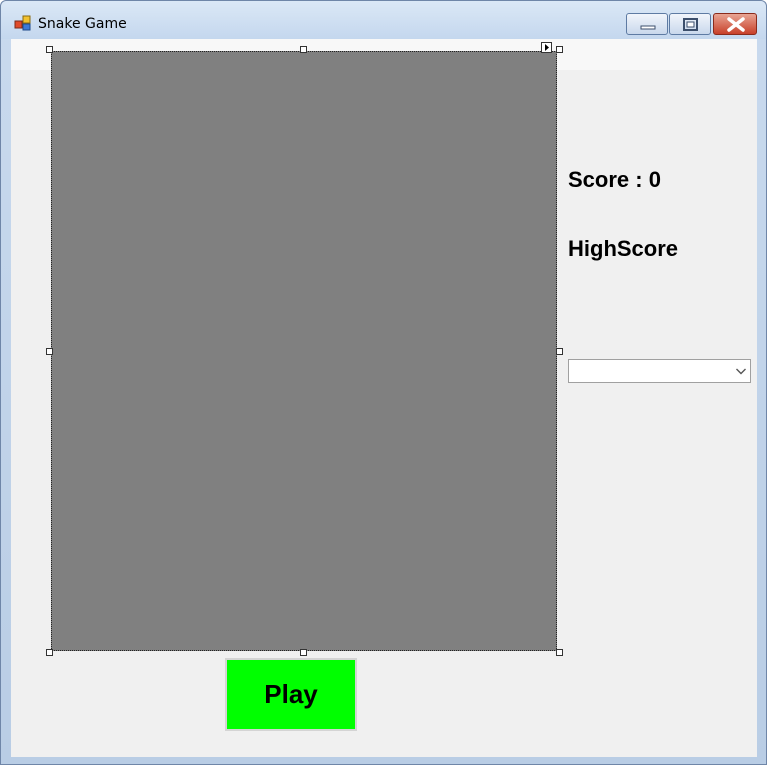 This screenshot has height=765, width=767. I want to click on resize-handle-bottom-right, so click(559, 652).